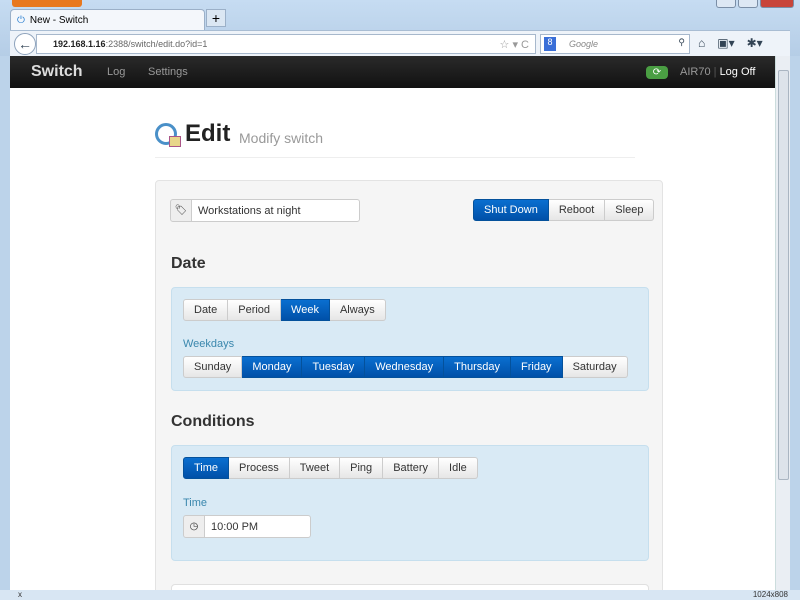  What do you see at coordinates (550, 44) in the screenshot?
I see `google-icon: 8` at bounding box center [550, 44].